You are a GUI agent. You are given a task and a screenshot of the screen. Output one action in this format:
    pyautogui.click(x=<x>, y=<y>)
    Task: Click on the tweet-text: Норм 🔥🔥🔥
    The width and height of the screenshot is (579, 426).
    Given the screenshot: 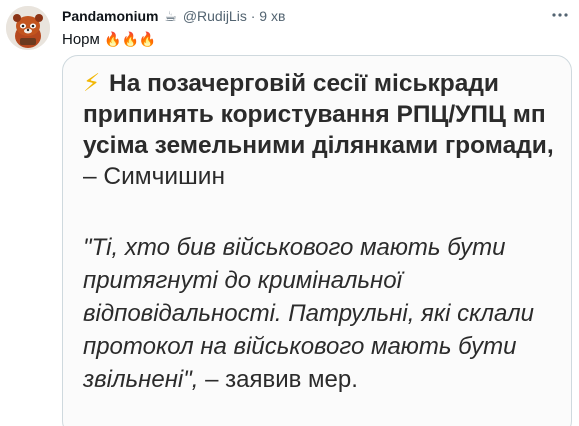 What is the action you would take?
    pyautogui.click(x=109, y=39)
    